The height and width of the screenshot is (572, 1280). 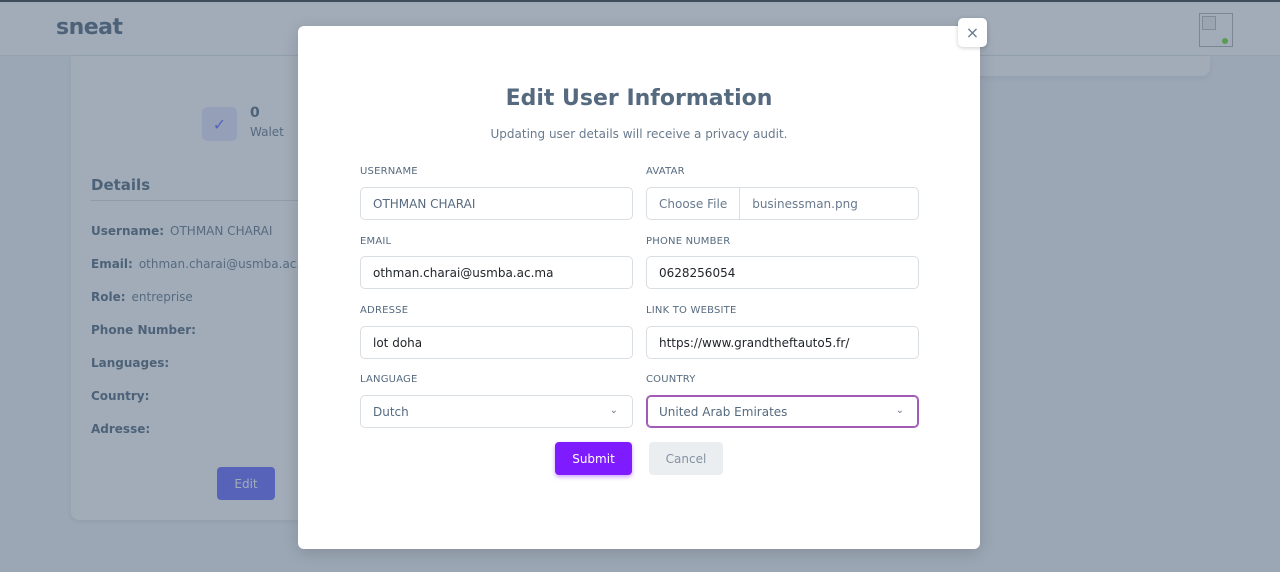 I want to click on website-field: https://www.grandtheftauto5.fr/, so click(x=782, y=342).